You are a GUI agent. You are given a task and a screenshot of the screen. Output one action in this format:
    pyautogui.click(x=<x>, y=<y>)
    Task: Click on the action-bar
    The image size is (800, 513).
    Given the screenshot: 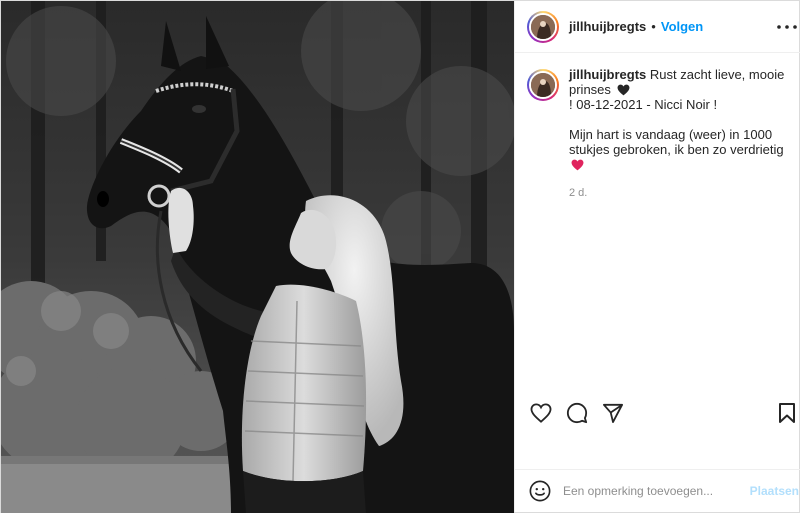 What is the action you would take?
    pyautogui.click(x=657, y=413)
    